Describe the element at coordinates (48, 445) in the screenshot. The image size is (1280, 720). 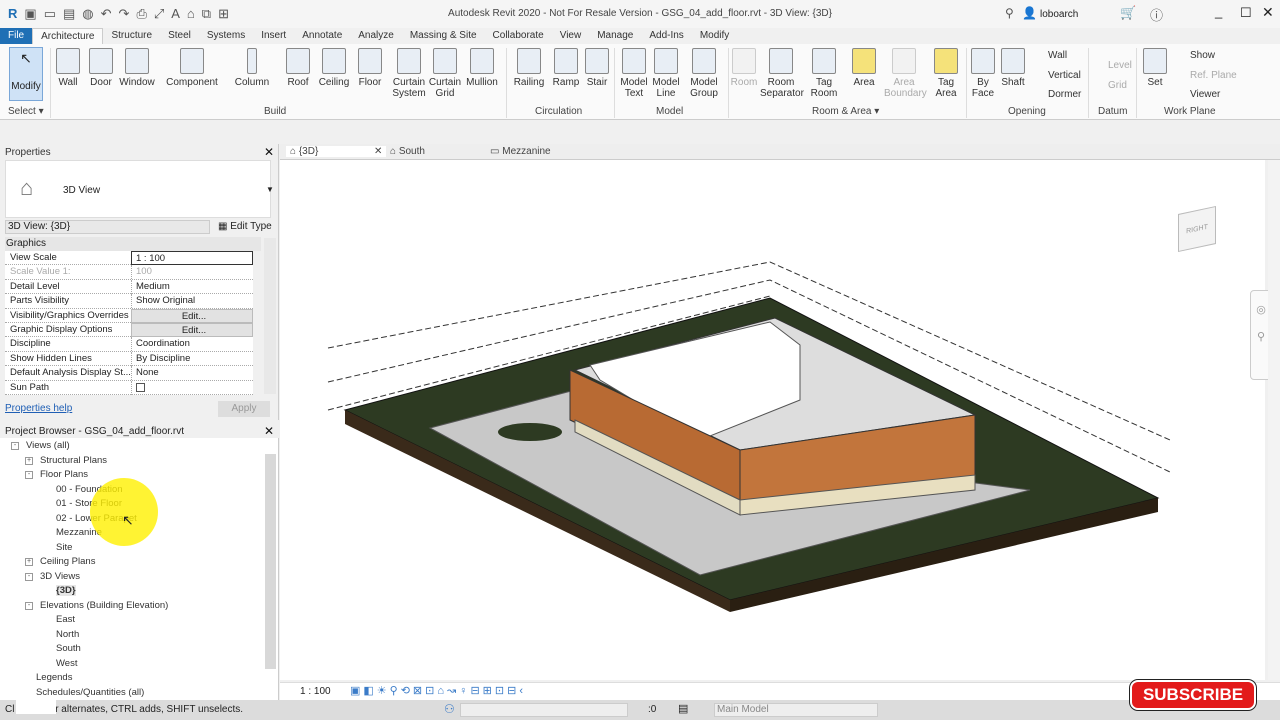
I see `browser-node: Views (all)` at that location.